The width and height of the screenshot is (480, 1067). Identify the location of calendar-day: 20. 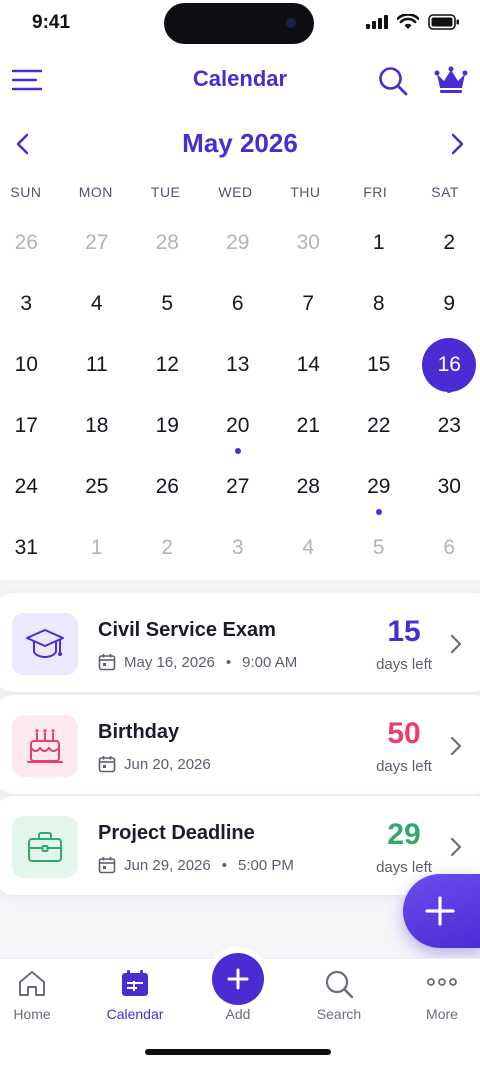
(238, 425).